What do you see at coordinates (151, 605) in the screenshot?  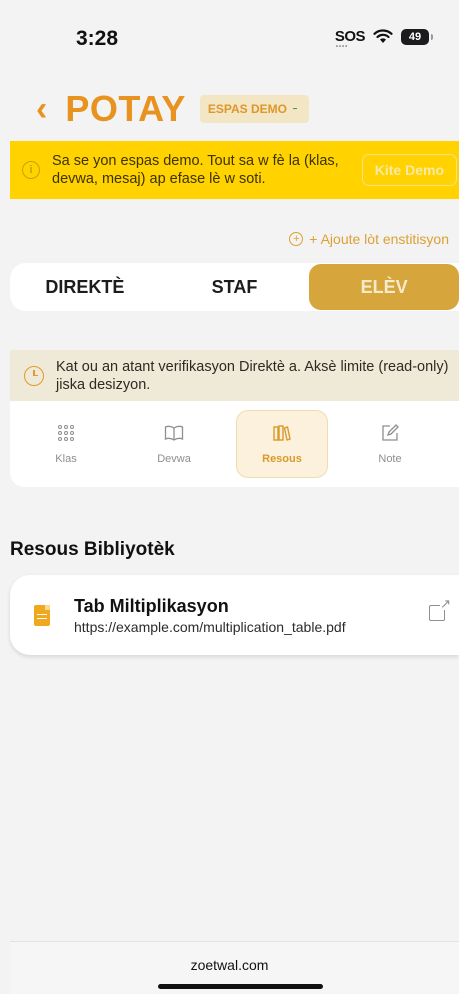 I see `resource-title: Tab Miltiplikasyon` at bounding box center [151, 605].